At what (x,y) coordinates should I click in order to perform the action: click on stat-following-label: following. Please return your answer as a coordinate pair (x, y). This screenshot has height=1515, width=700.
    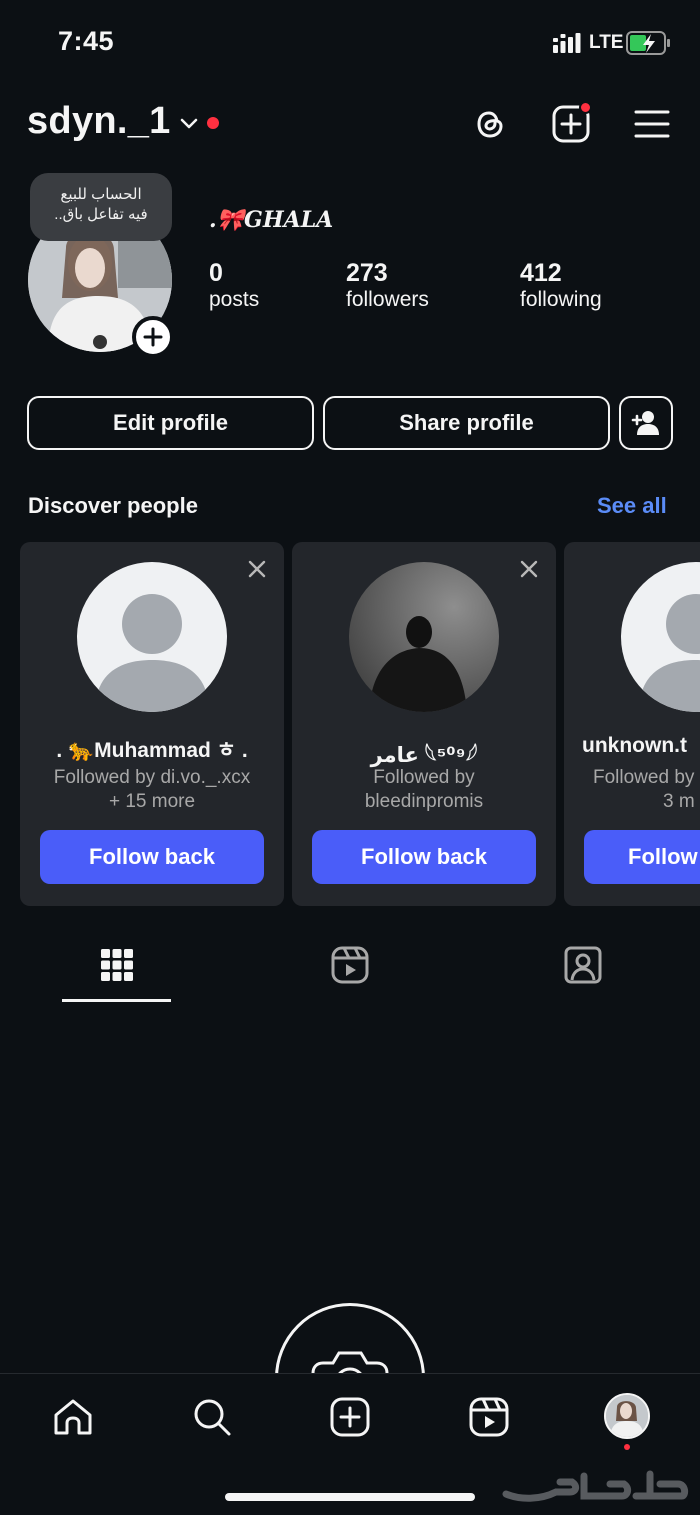
    Looking at the image, I should click on (561, 299).